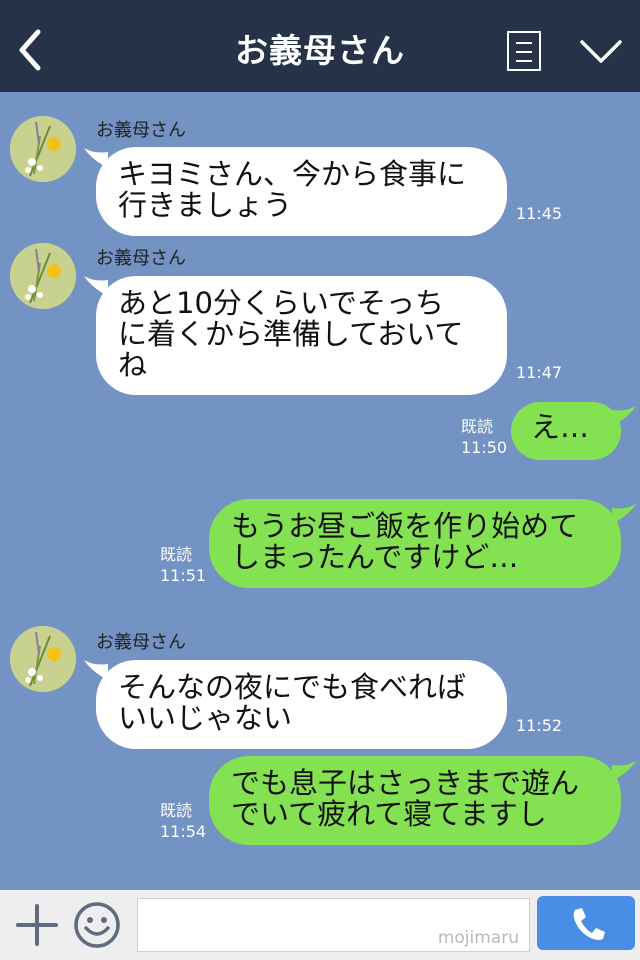 This screenshot has width=640, height=960. Describe the element at coordinates (478, 938) in the screenshot. I see `watermark: mojimaru` at that location.